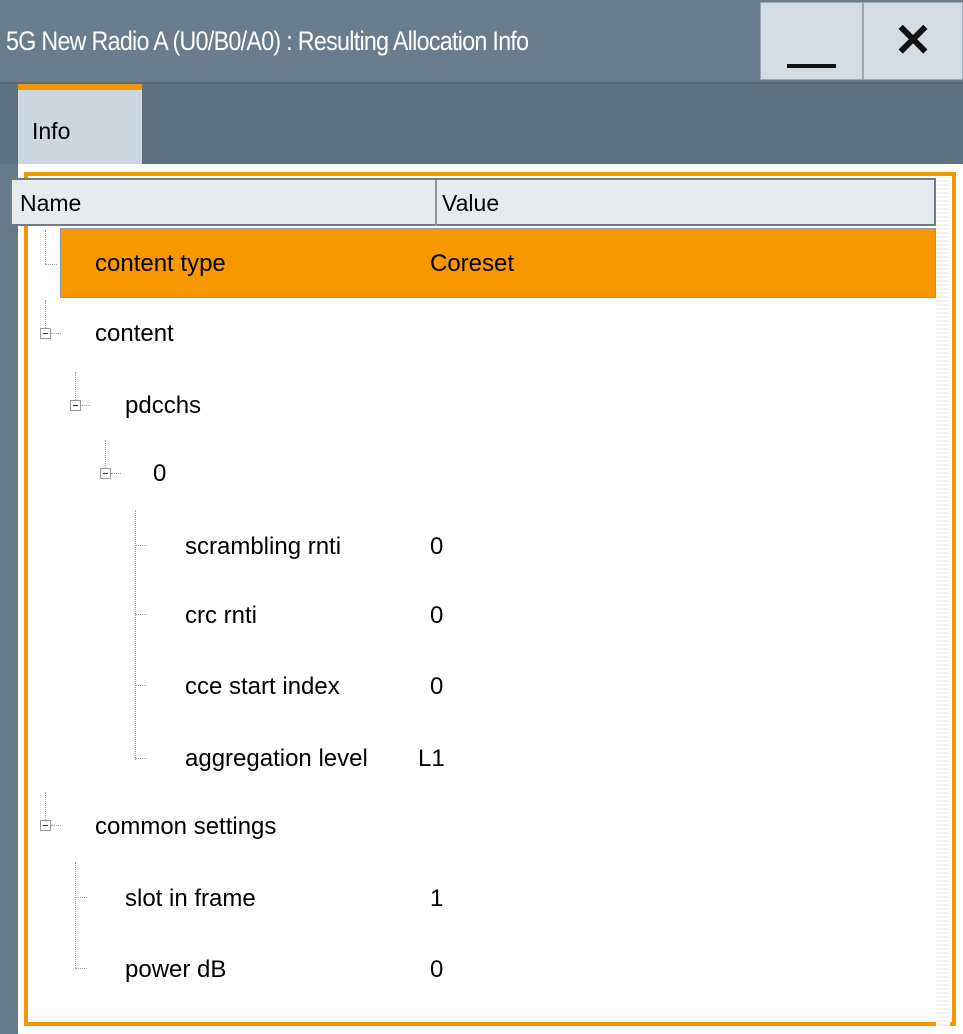 The image size is (963, 1034). Describe the element at coordinates (811, 41) in the screenshot. I see `minimize-button` at that location.